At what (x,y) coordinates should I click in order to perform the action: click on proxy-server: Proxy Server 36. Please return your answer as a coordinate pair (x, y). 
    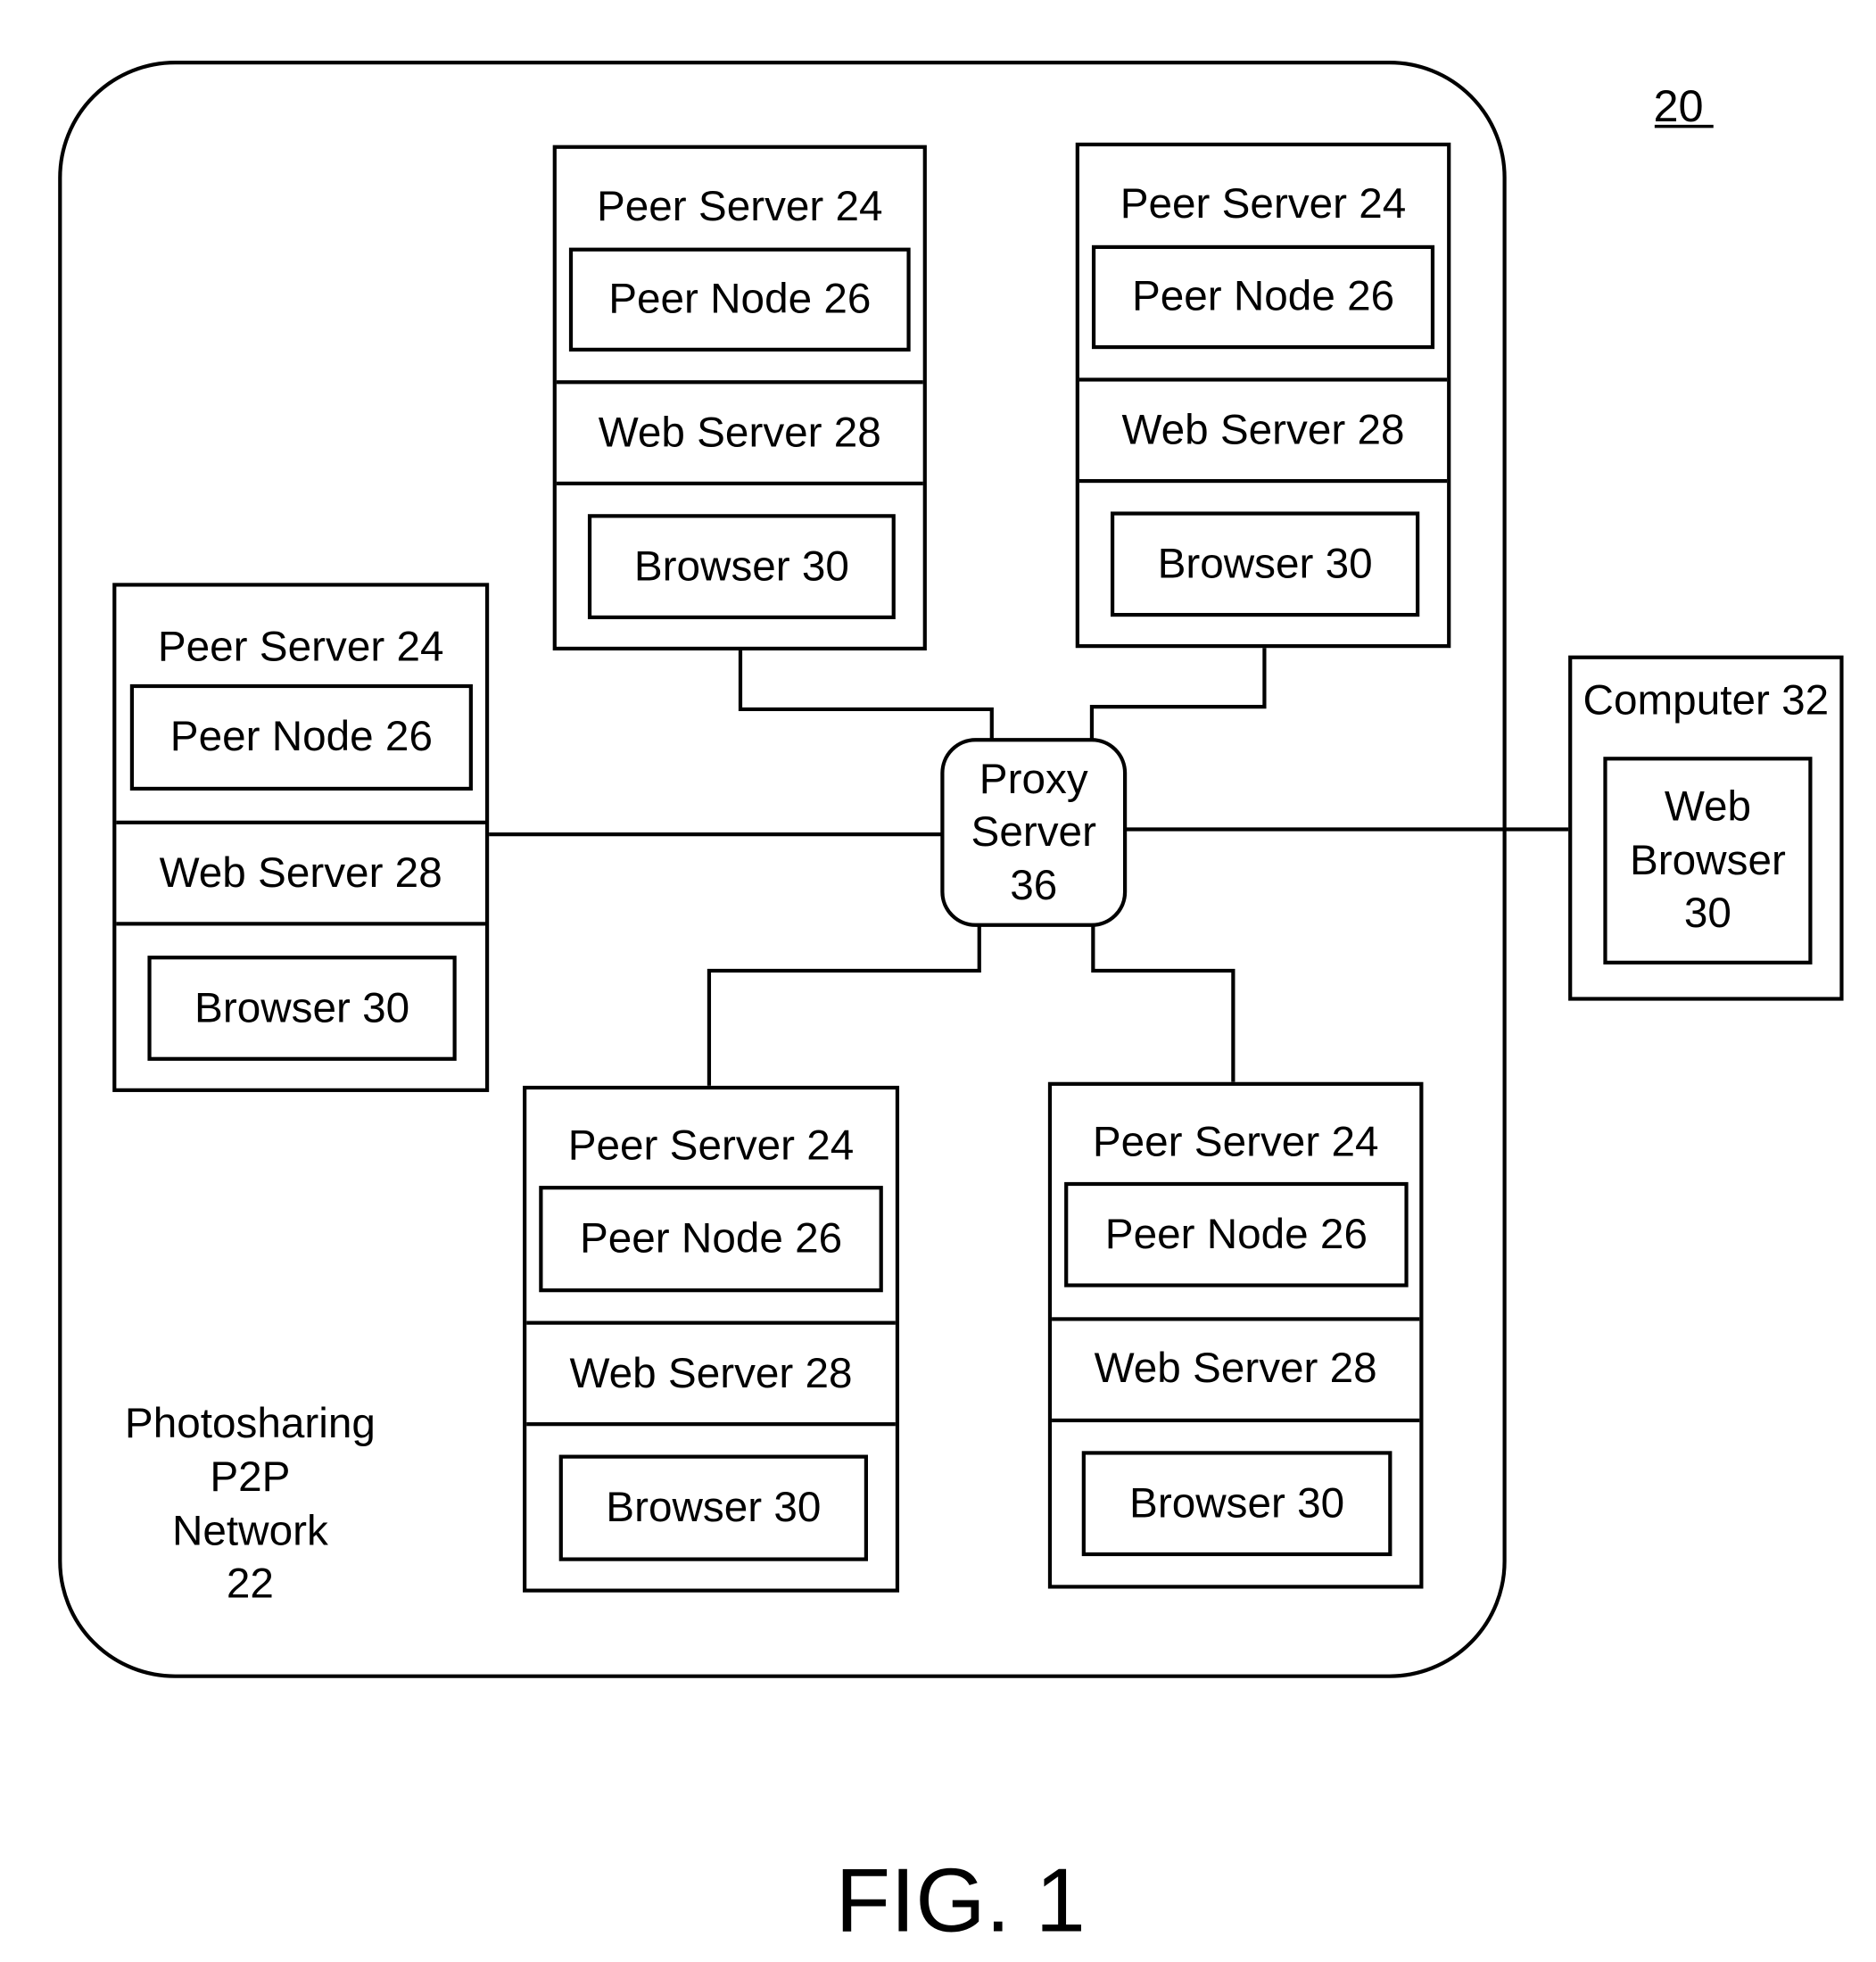
    Looking at the image, I should click on (1034, 832).